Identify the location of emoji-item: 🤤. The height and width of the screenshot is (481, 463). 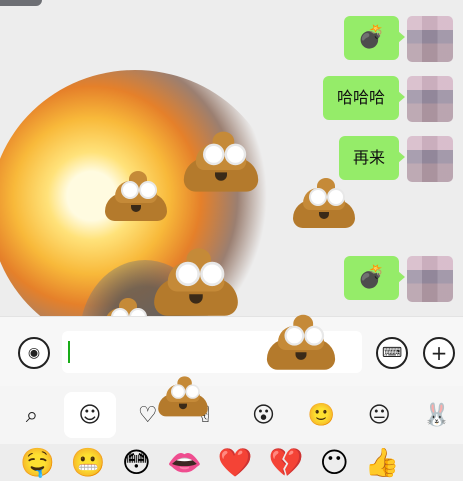
(37, 462).